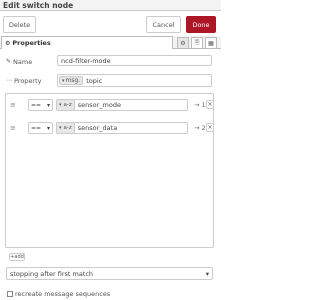 This screenshot has width=320, height=300. Describe the element at coordinates (183, 42) in the screenshot. I see `settings-tab-icon: ⚙` at that location.